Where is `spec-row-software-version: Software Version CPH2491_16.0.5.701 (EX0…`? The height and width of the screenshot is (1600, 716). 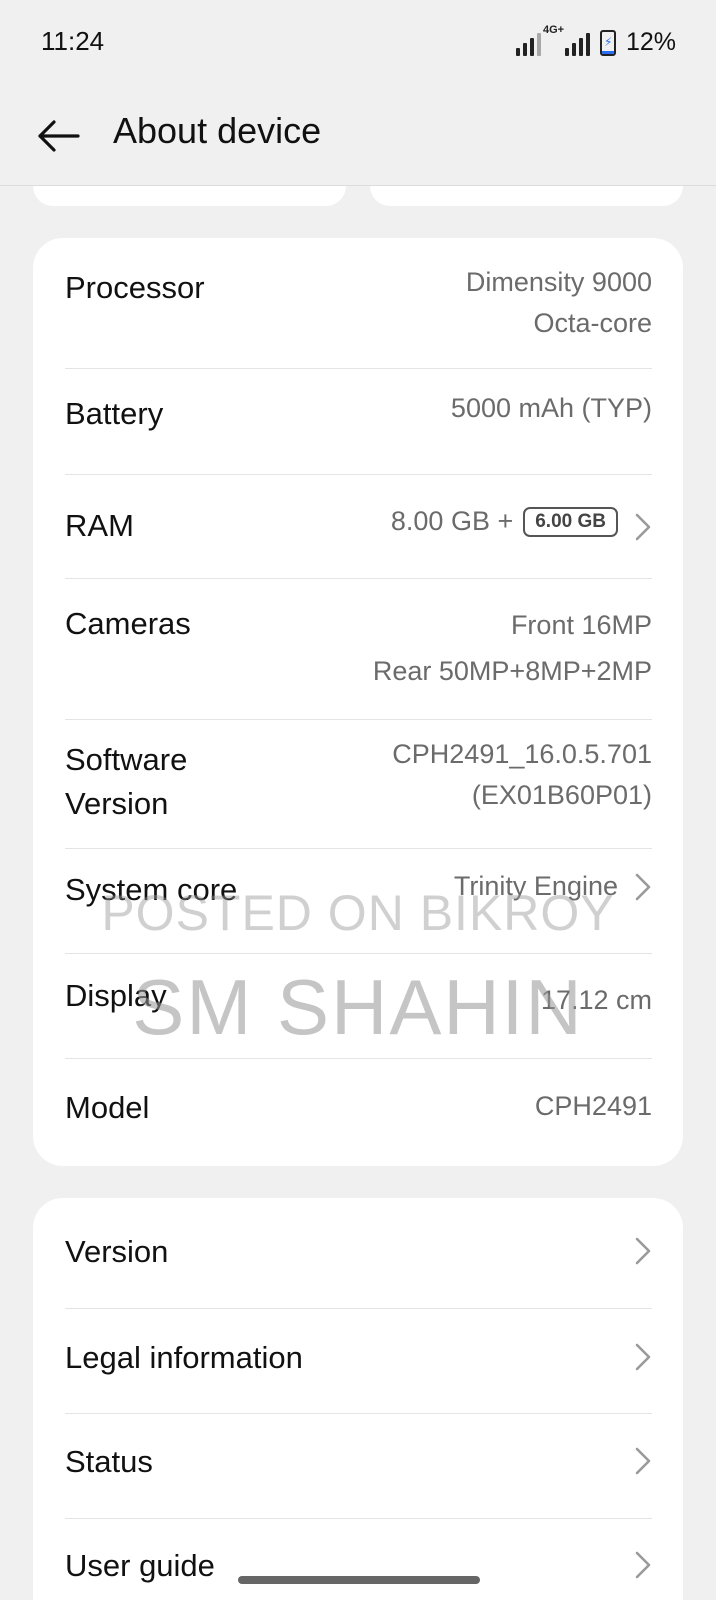 spec-row-software-version: Software Version CPH2491_16.0.5.701 (EX0… is located at coordinates (358, 784).